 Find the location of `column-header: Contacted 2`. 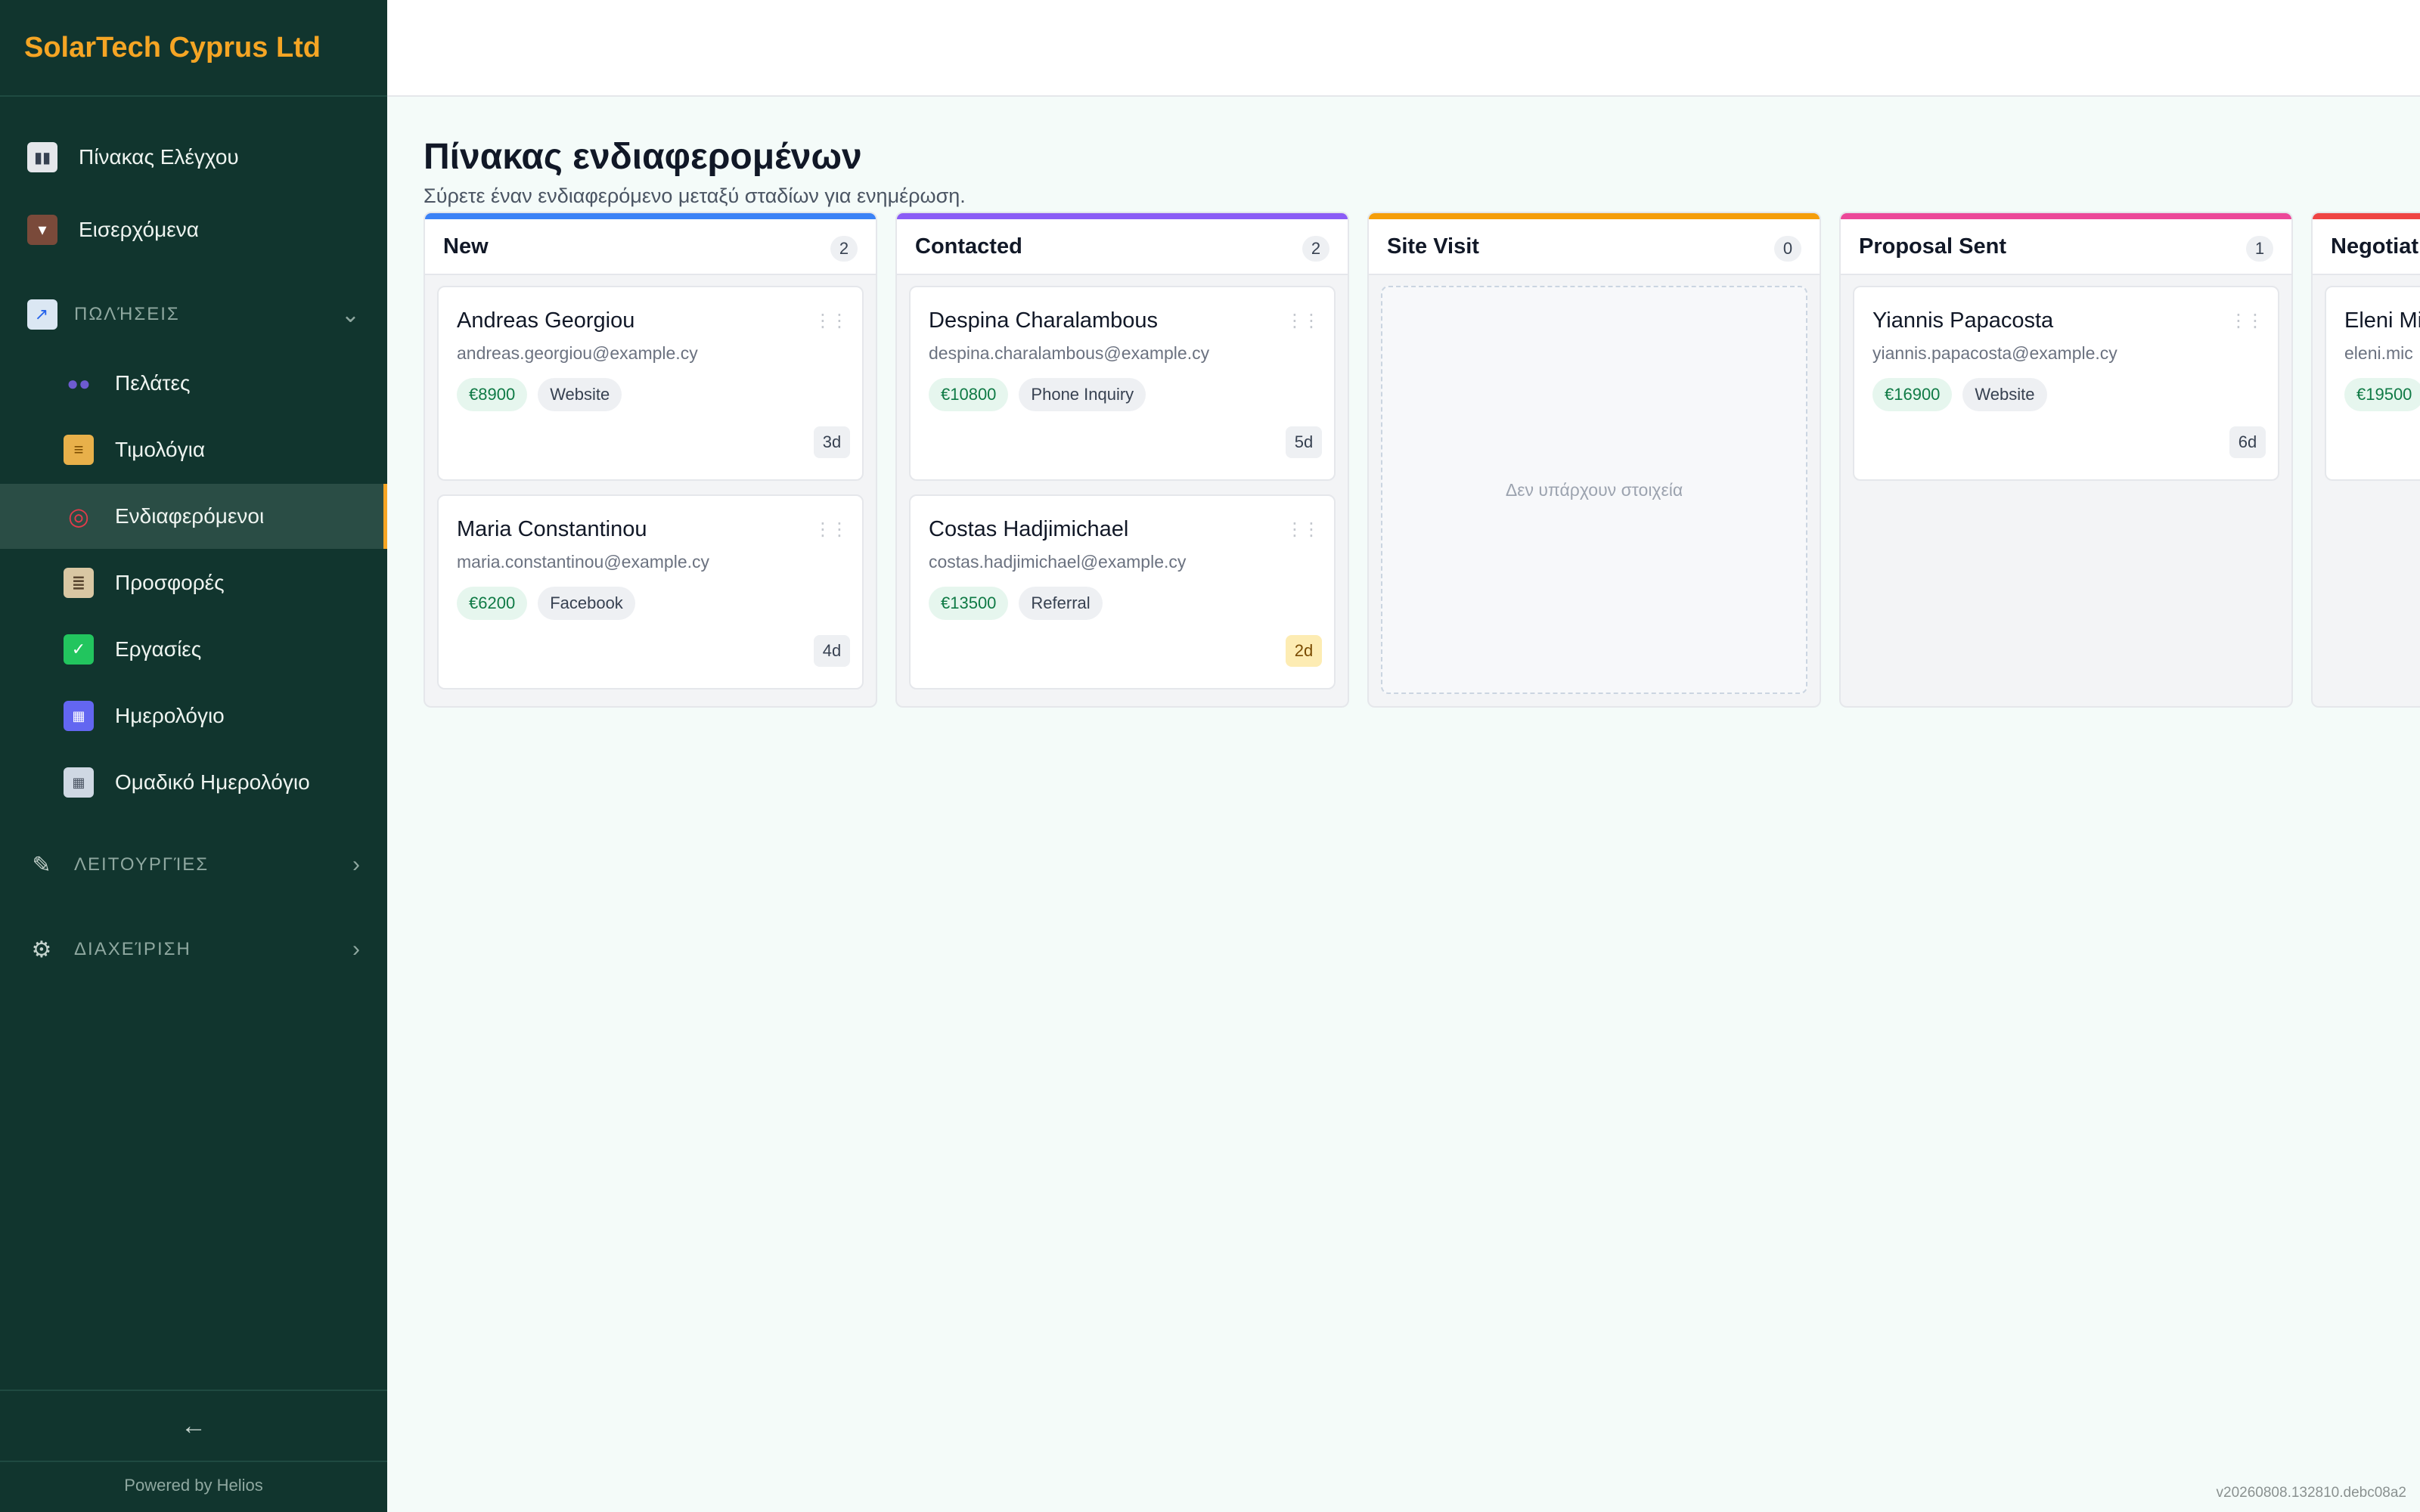

column-header: Contacted 2 is located at coordinates (1122, 247).